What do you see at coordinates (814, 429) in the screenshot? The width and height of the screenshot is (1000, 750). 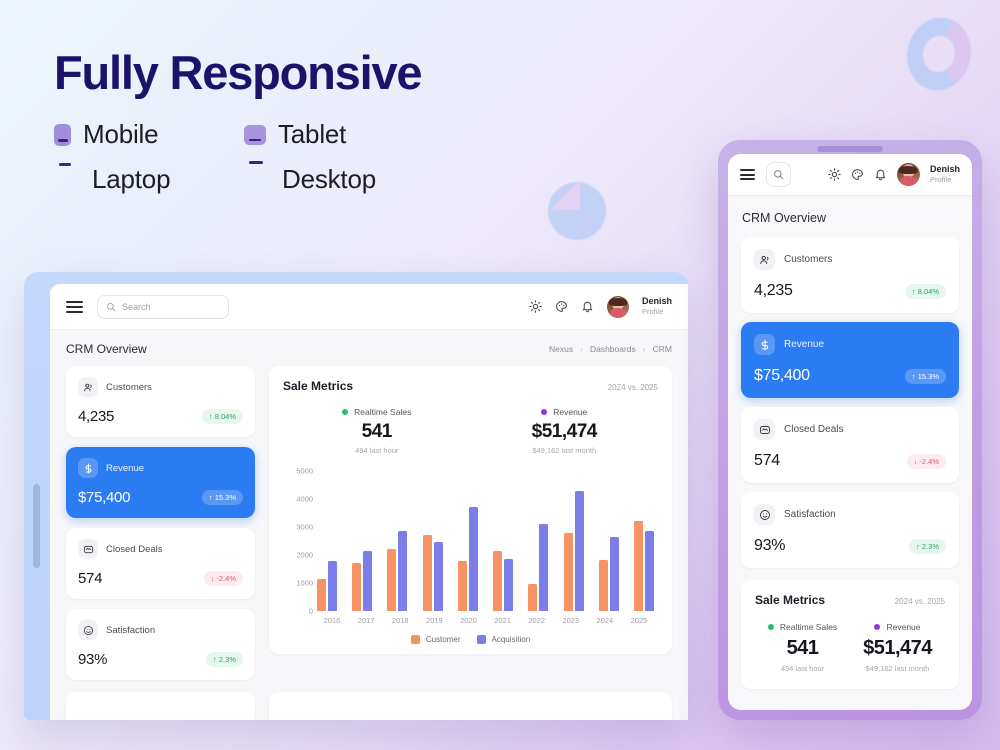 I see `stat-label: Closed Deals` at bounding box center [814, 429].